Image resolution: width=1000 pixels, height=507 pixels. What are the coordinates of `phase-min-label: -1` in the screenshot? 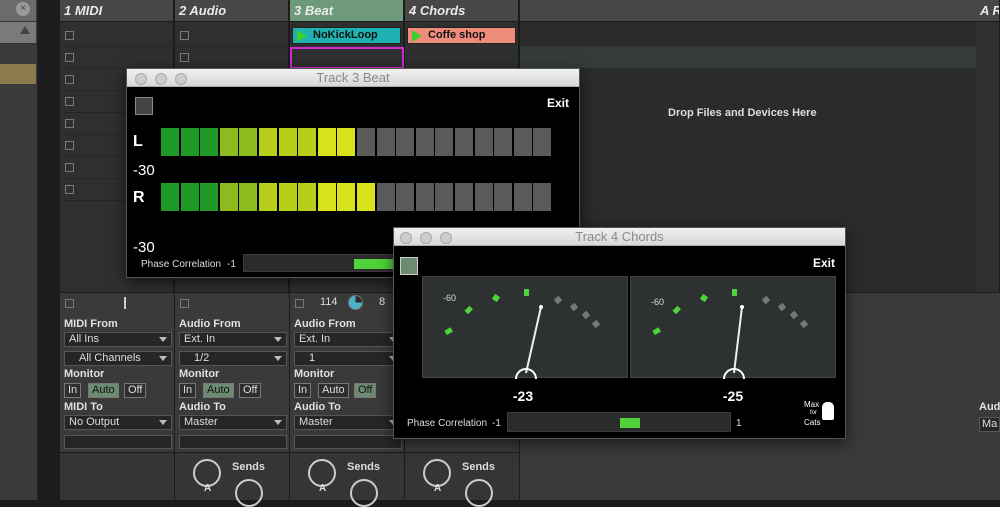 It's located at (496, 423).